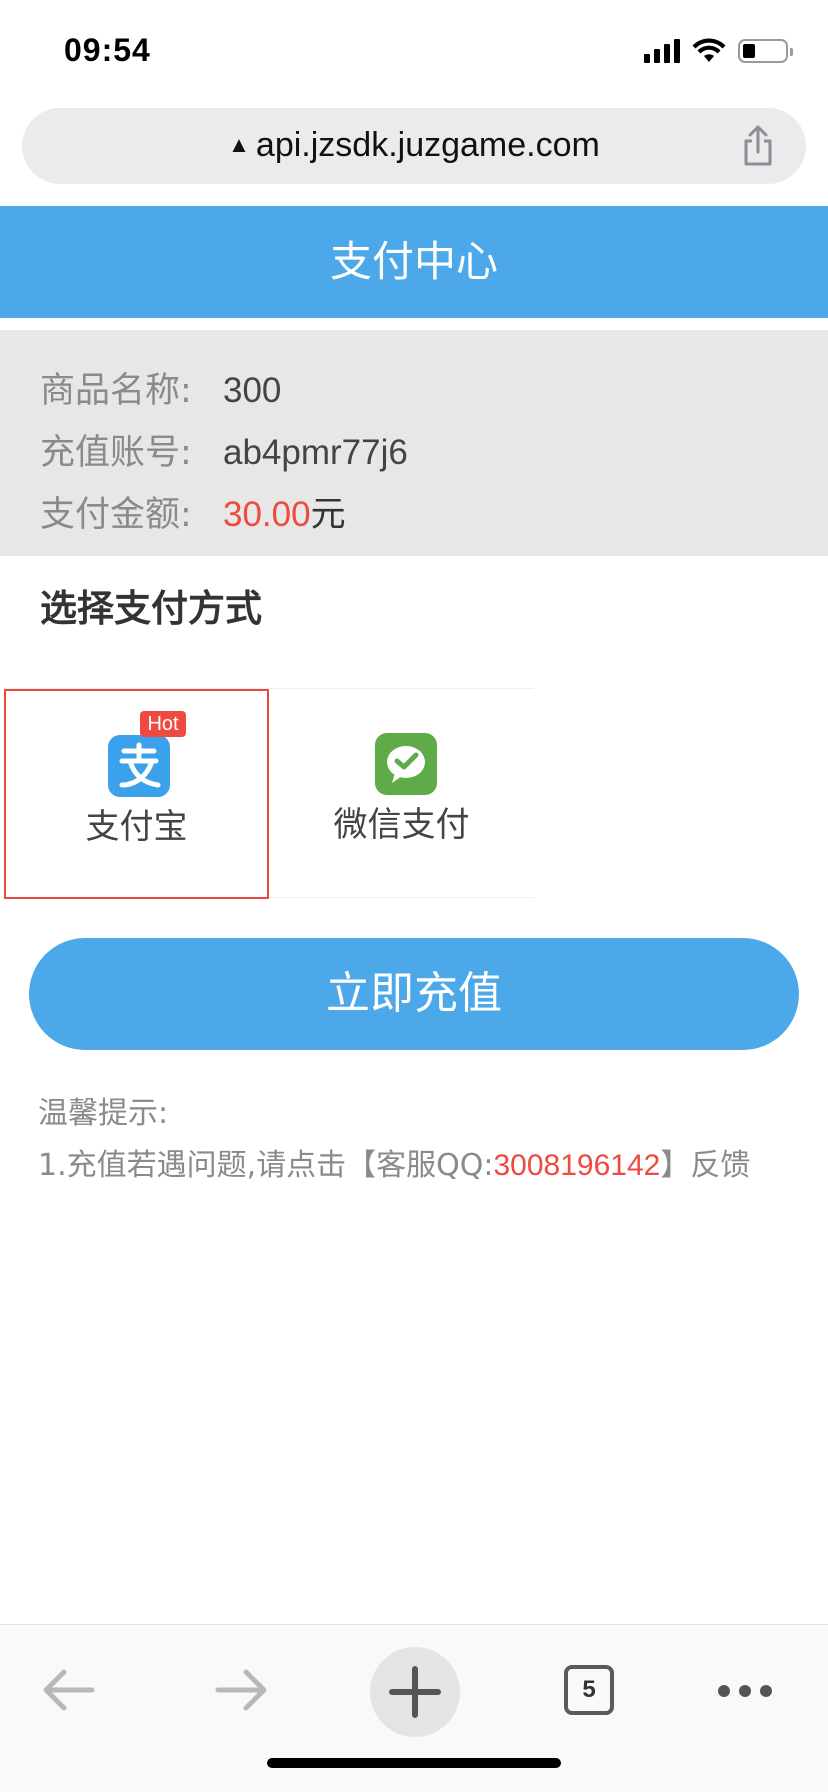  I want to click on account-row: 充值账号: ab4pmr77j6, so click(414, 453).